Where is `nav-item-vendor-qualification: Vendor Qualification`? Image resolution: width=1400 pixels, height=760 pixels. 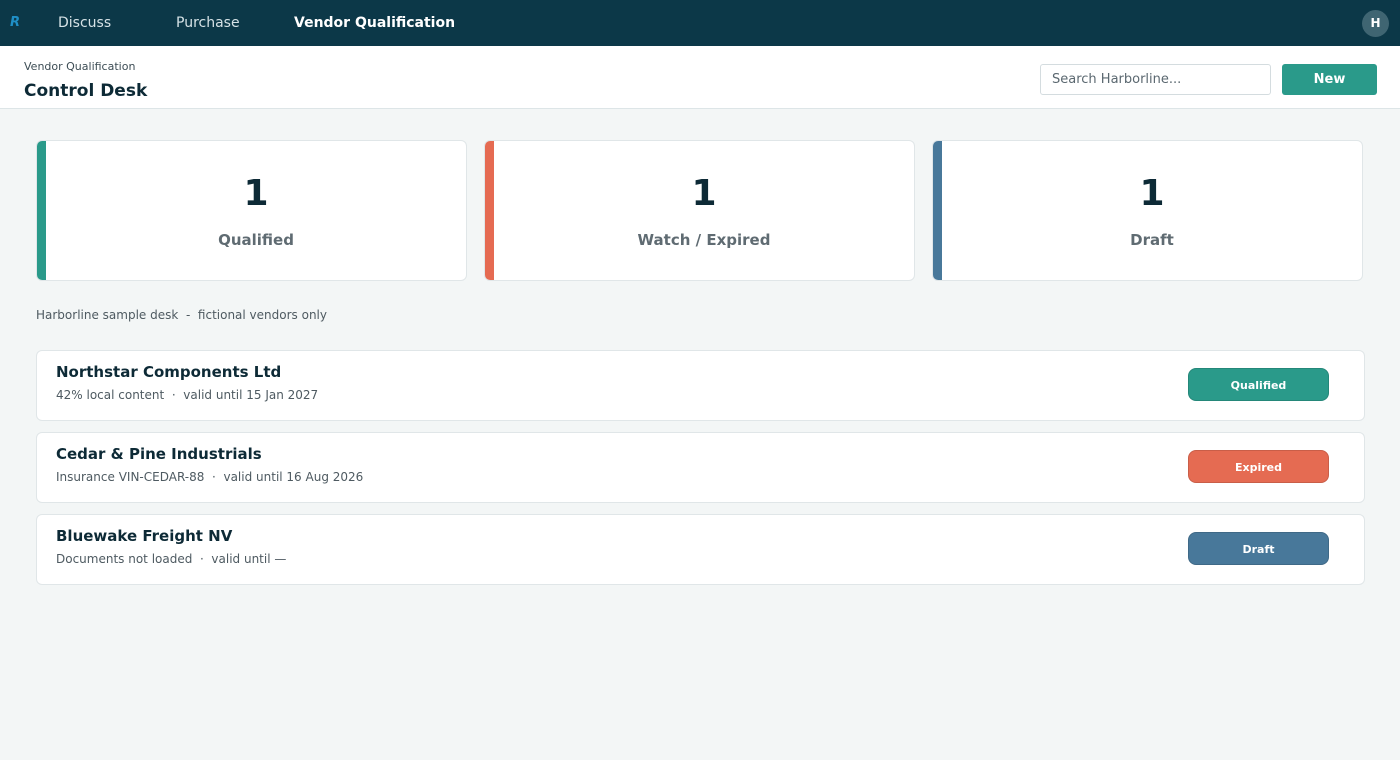
nav-item-vendor-qualification: Vendor Qualification is located at coordinates (374, 23).